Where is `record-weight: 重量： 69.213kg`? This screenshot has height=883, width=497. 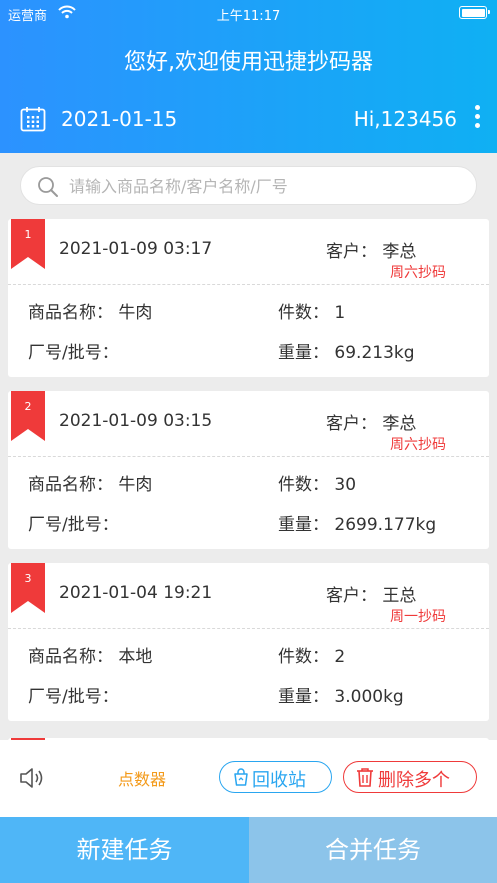 record-weight: 重量： 69.213kg is located at coordinates (346, 353).